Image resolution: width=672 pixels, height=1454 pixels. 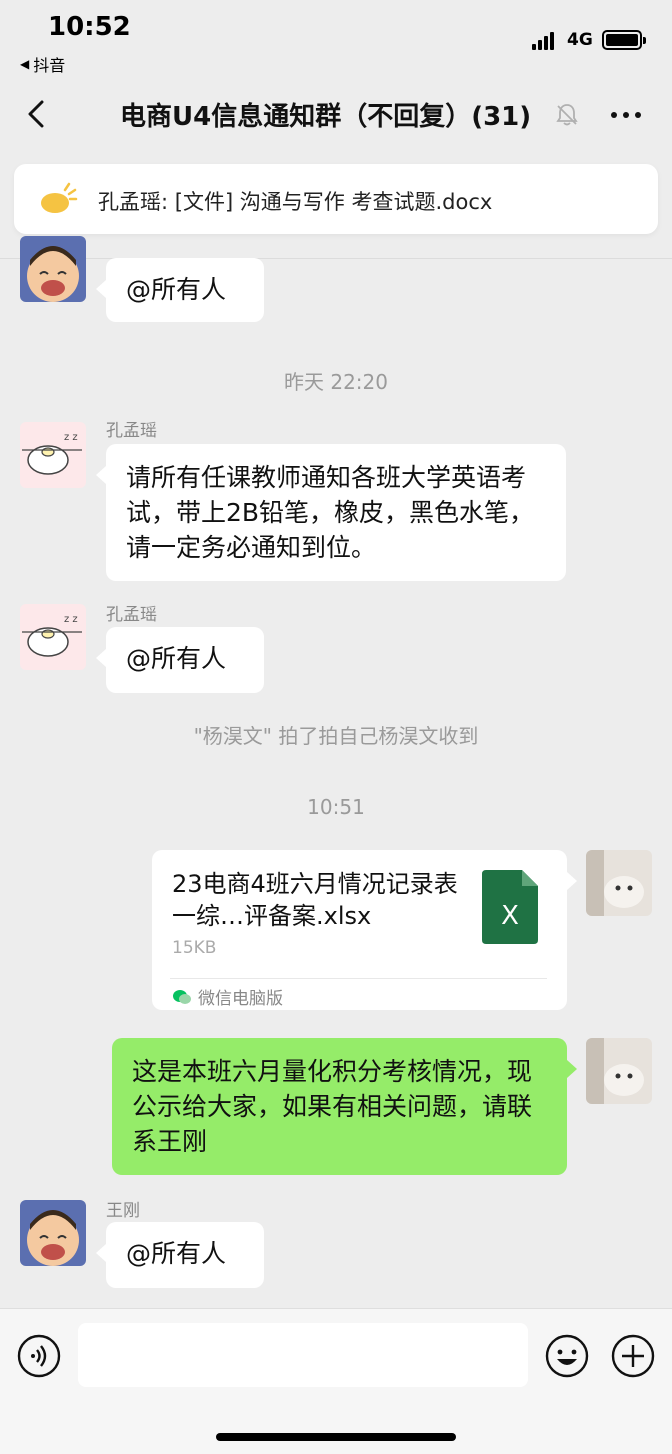 What do you see at coordinates (326, 117) in the screenshot?
I see `chat-title: 电商U4信息通知群（不回复）(31)` at bounding box center [326, 117].